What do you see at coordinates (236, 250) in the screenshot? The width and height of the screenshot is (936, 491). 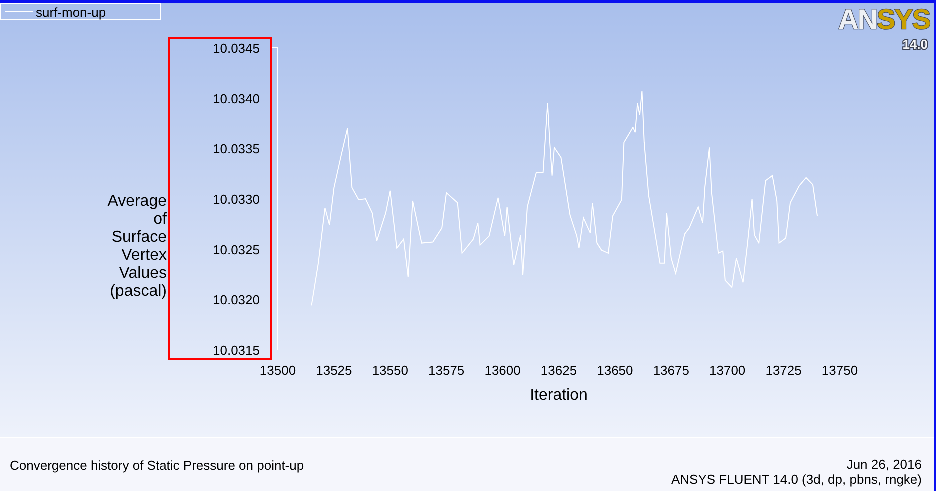 I see `y-tick-label: 10.0325` at bounding box center [236, 250].